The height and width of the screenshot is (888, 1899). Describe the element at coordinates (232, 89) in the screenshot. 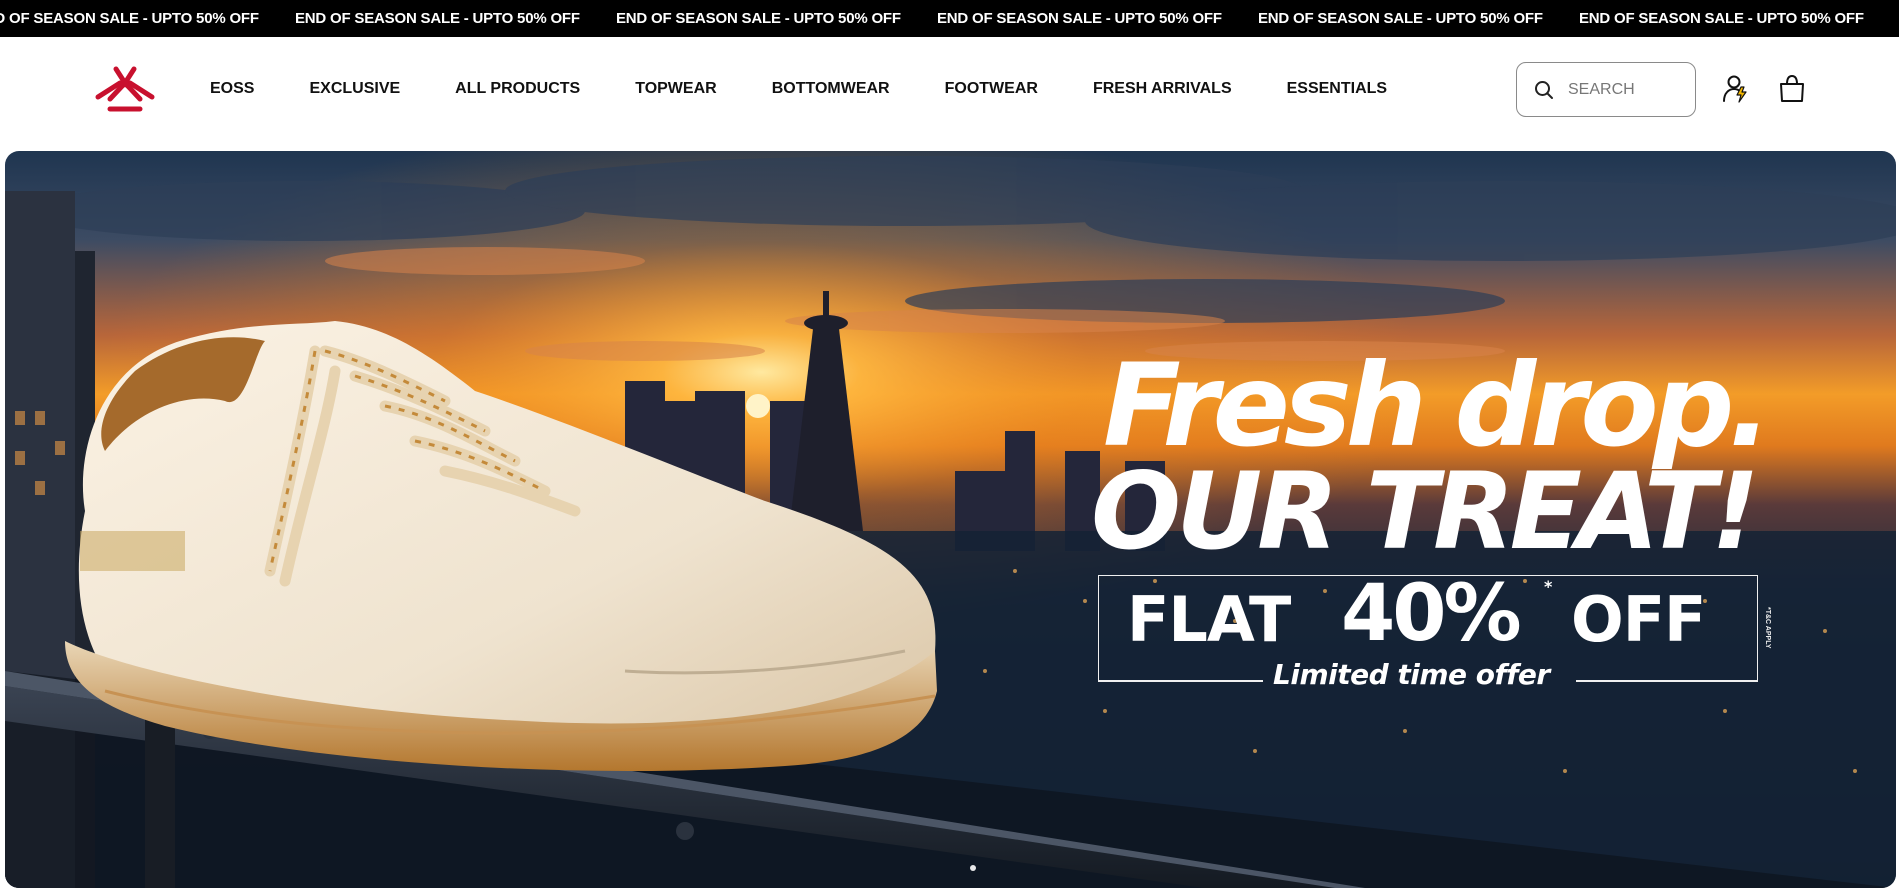

I see `nav-item-eoss: EOSS` at that location.